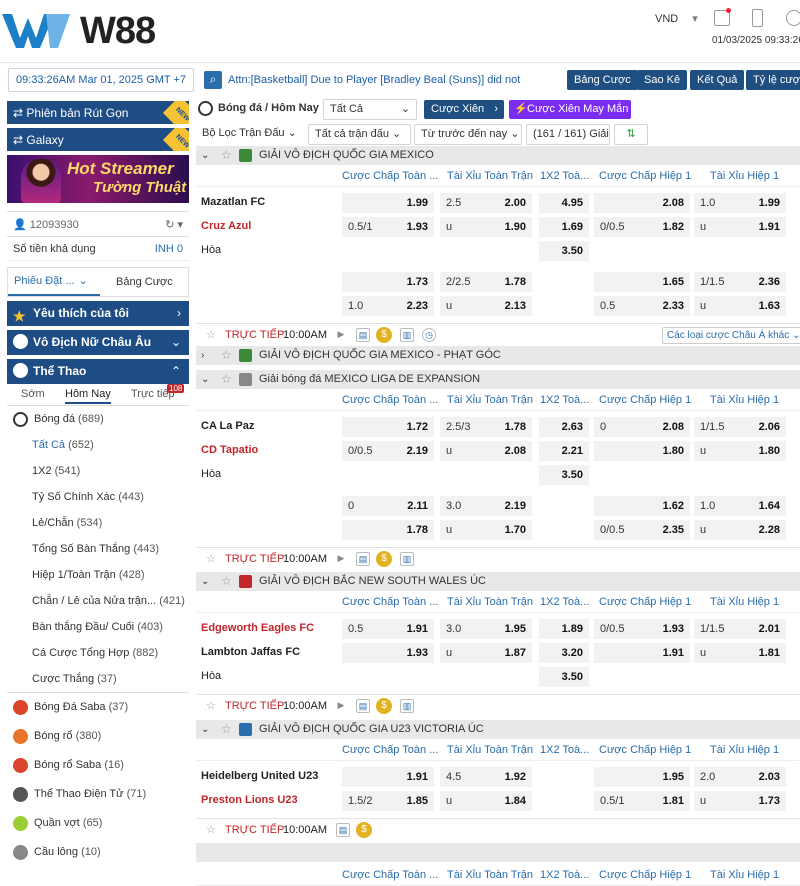 The width and height of the screenshot is (800, 886). Describe the element at coordinates (793, 18) in the screenshot. I see `user-icon` at that location.